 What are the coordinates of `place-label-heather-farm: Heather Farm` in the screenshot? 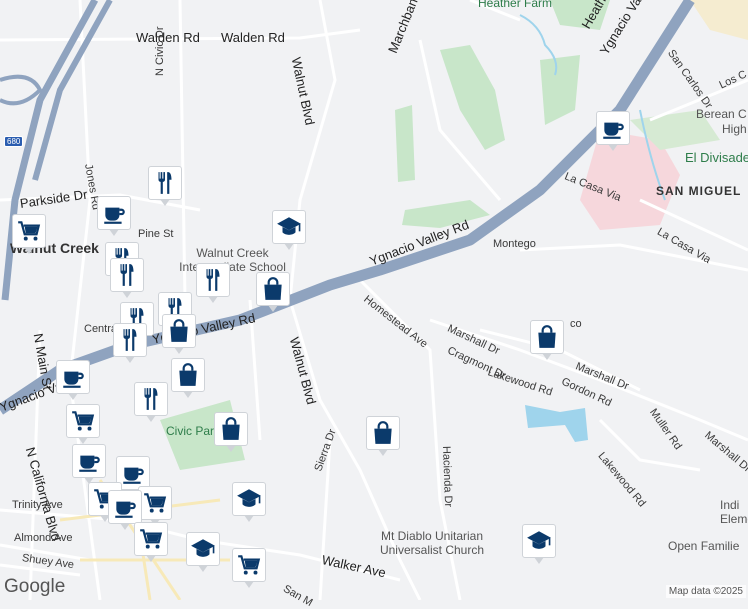 It's located at (515, 5).